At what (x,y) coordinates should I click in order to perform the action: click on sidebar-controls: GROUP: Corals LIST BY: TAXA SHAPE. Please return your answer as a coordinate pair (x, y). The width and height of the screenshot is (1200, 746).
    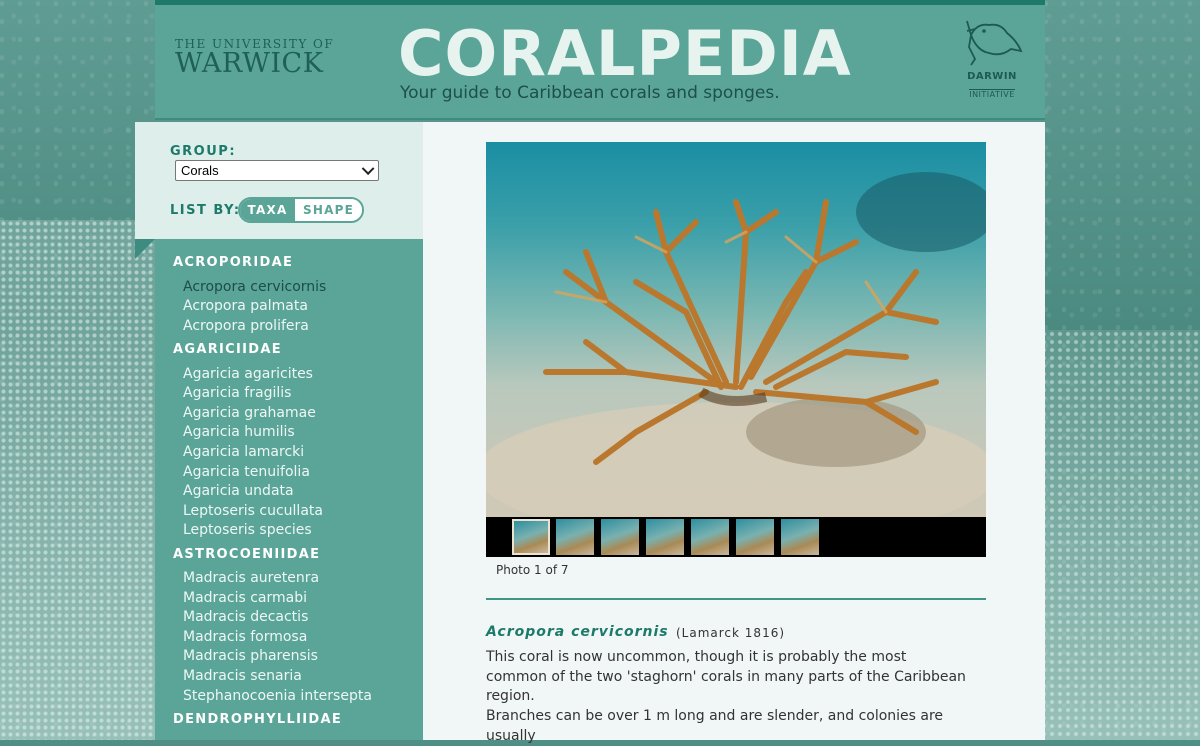
    Looking at the image, I should click on (279, 180).